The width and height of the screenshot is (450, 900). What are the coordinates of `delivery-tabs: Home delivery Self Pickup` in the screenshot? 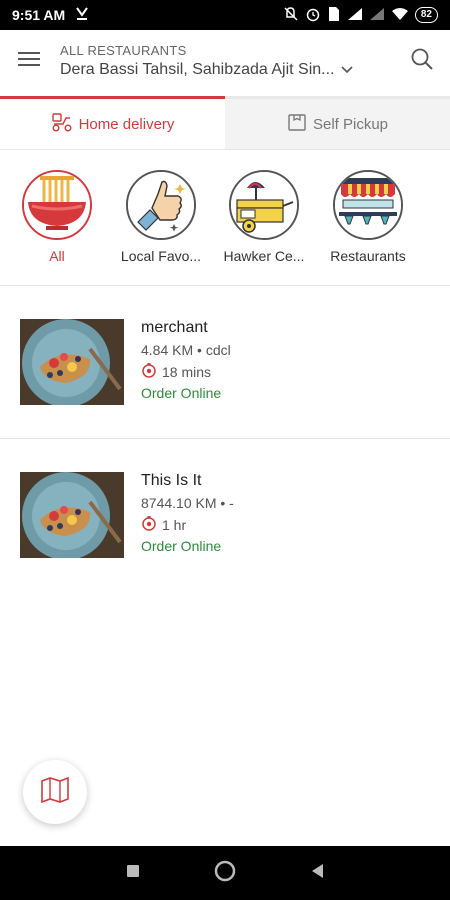 It's located at (225, 123).